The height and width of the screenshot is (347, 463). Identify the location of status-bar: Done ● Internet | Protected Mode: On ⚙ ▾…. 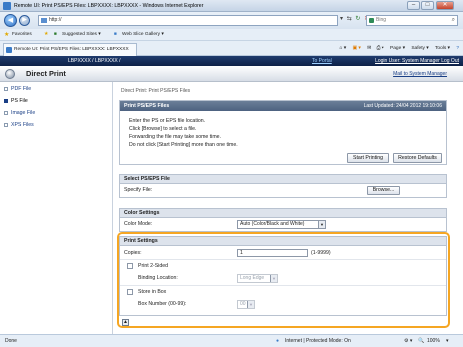
(231, 340).